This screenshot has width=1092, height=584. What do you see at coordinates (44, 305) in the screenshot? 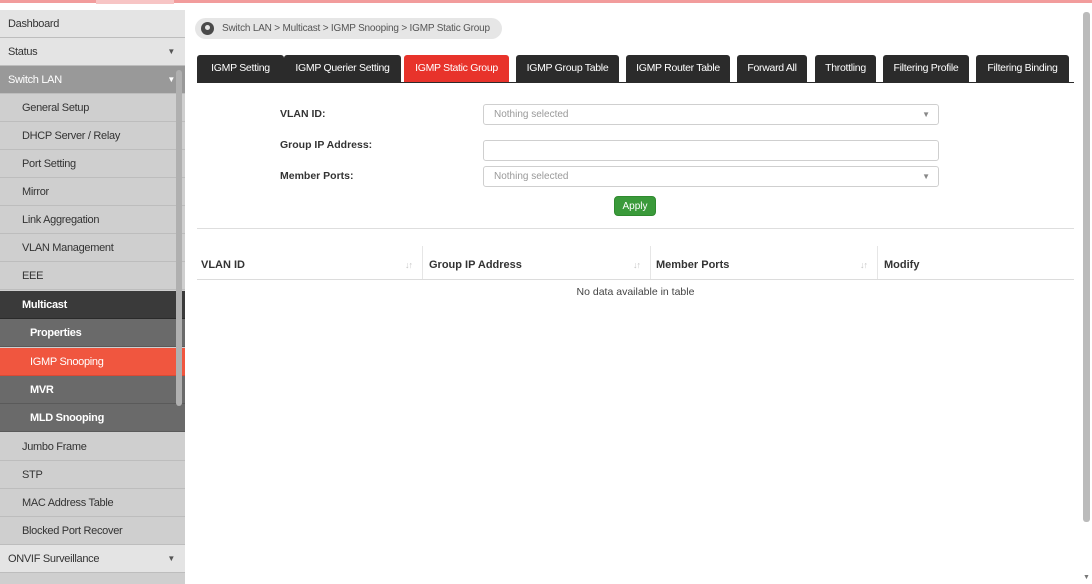
I see `sidebar-item-label: Multicast` at bounding box center [44, 305].